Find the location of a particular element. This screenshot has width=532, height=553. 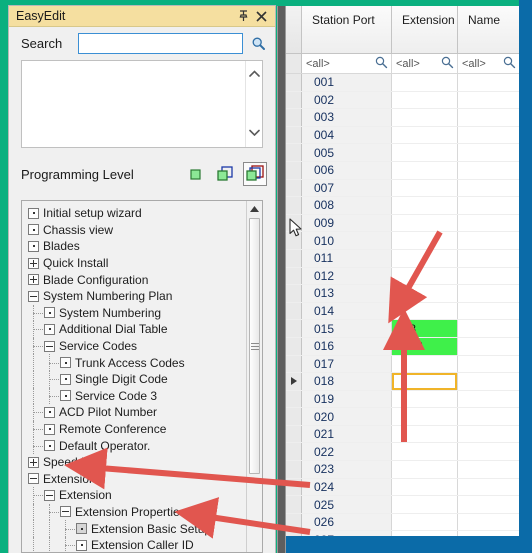

cell-extension: 888 is located at coordinates (425, 328).